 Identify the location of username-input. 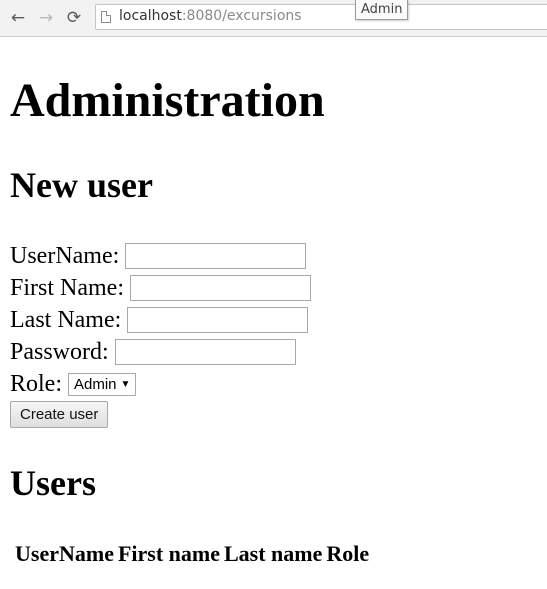
(216, 256).